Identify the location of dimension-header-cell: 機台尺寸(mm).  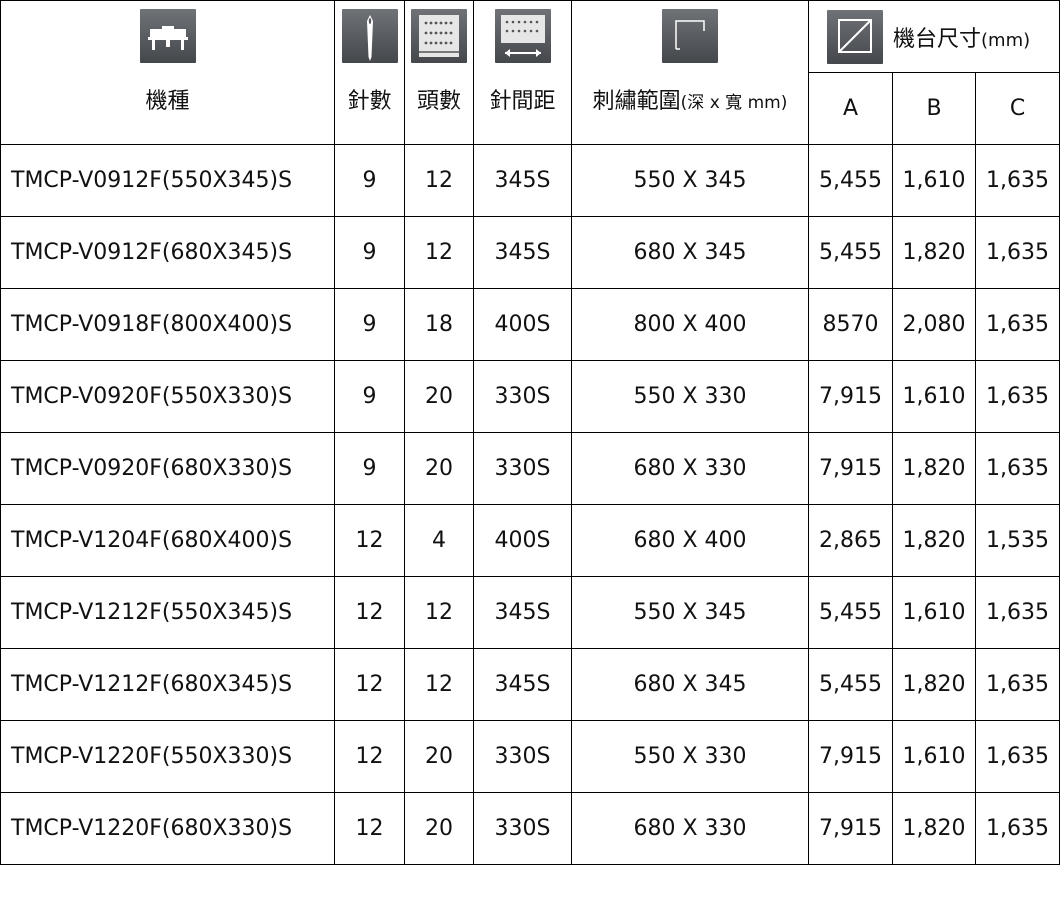
(934, 36).